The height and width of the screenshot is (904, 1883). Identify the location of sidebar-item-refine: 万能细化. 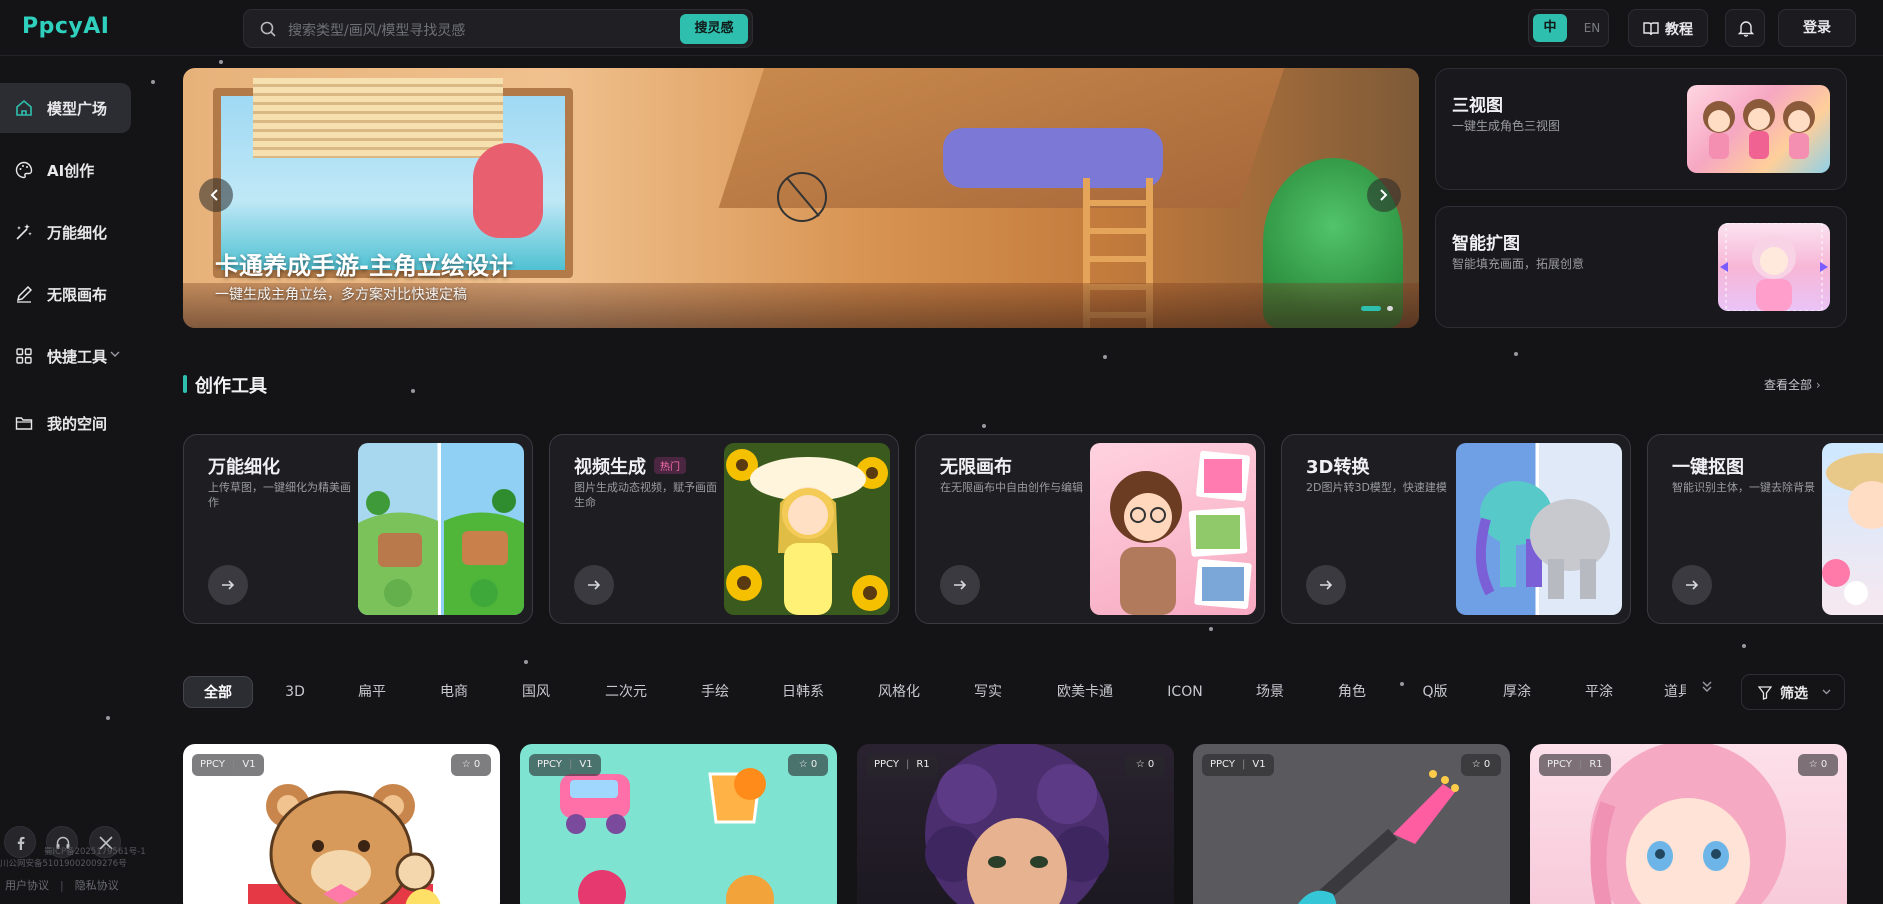
(65, 232).